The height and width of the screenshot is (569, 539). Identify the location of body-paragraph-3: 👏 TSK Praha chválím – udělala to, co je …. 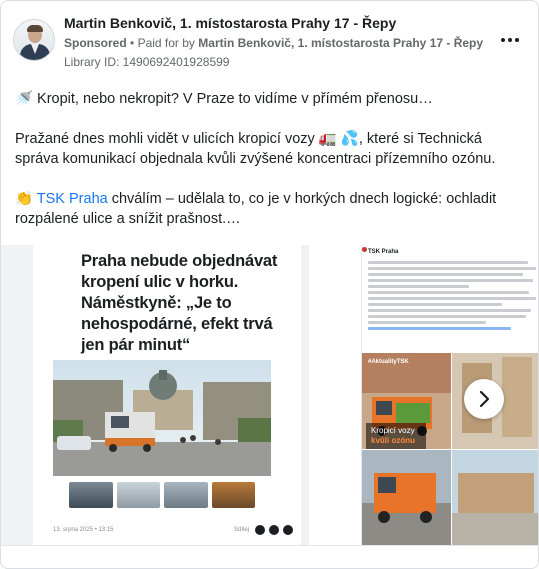
(256, 209).